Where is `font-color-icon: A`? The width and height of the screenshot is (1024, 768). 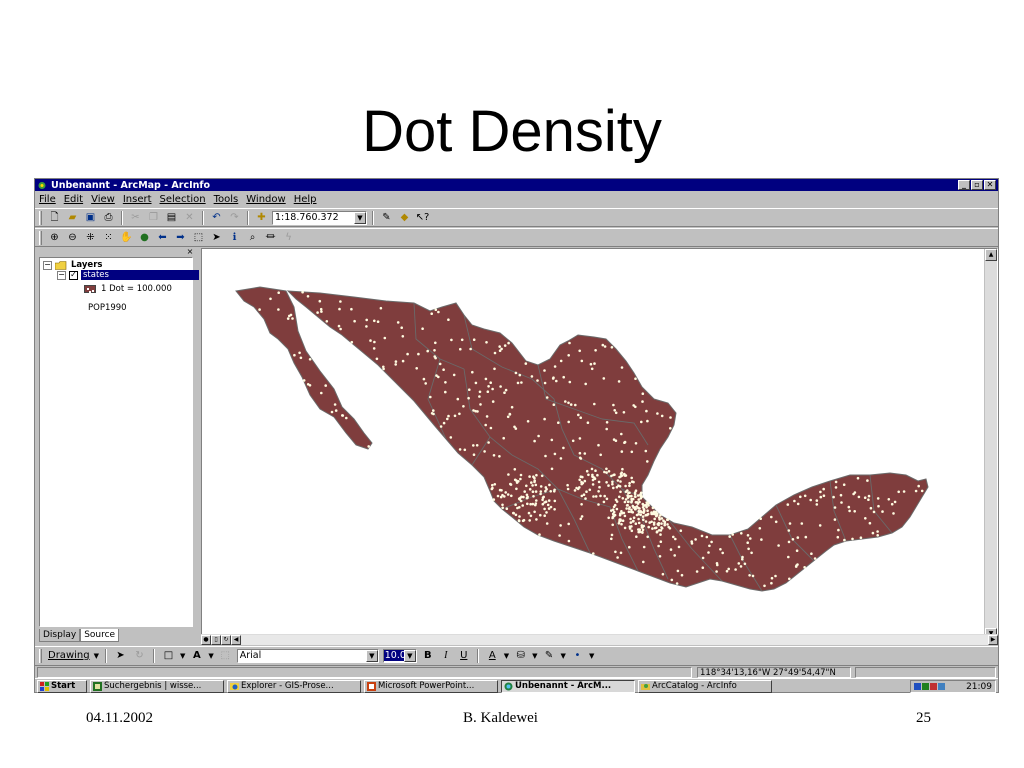
font-color-icon: A is located at coordinates (492, 655).